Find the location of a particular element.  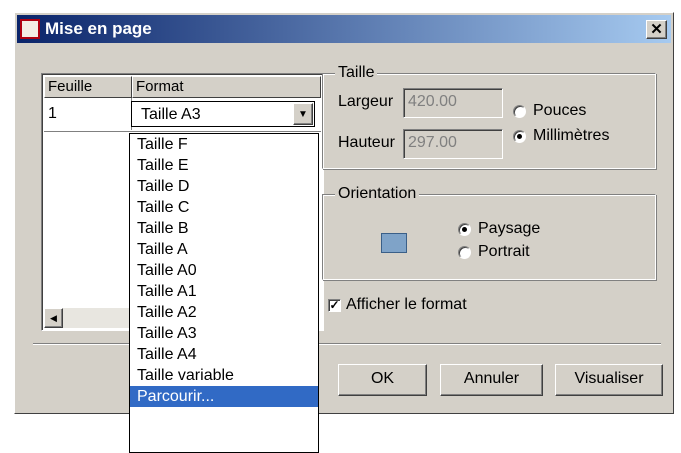

orientation-group-label: Orientation is located at coordinates (377, 194).